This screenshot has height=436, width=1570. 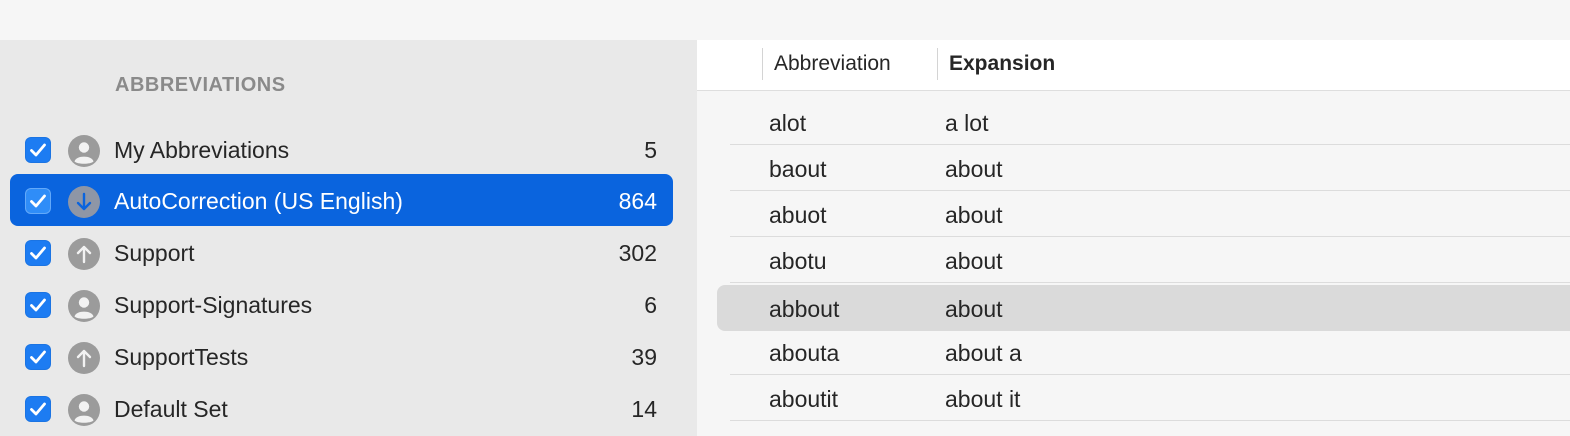 What do you see at coordinates (804, 309) in the screenshot?
I see `cell-abbreviation: abbout` at bounding box center [804, 309].